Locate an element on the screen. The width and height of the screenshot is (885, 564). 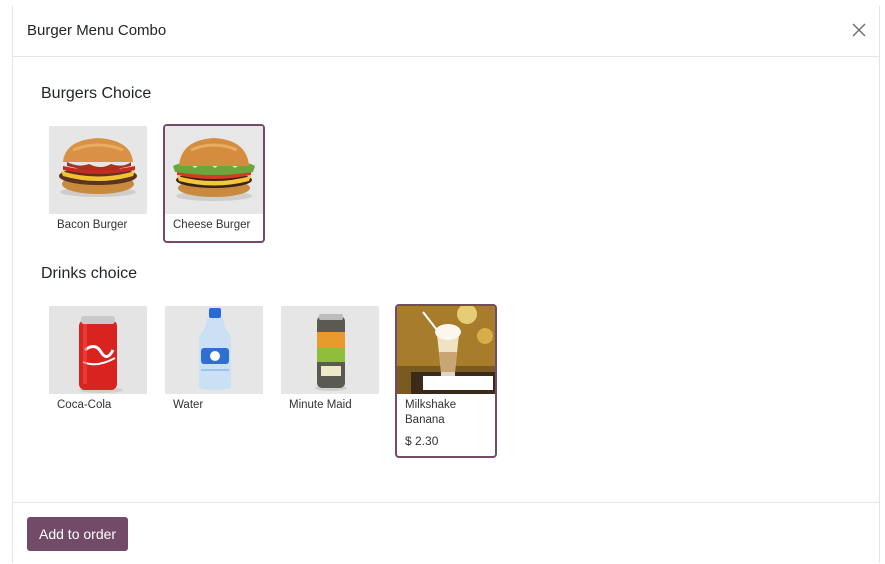
cheese-burger-image is located at coordinates (214, 170).